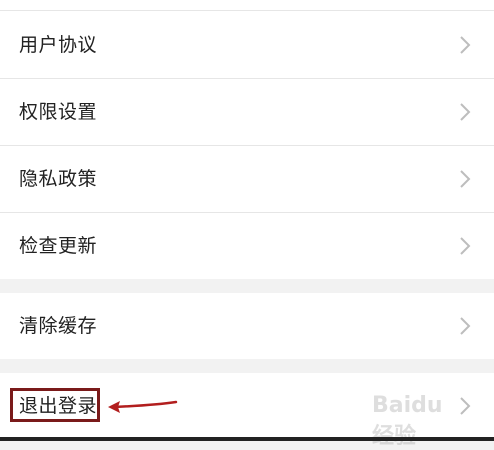  I want to click on bottom-edge, so click(247, 439).